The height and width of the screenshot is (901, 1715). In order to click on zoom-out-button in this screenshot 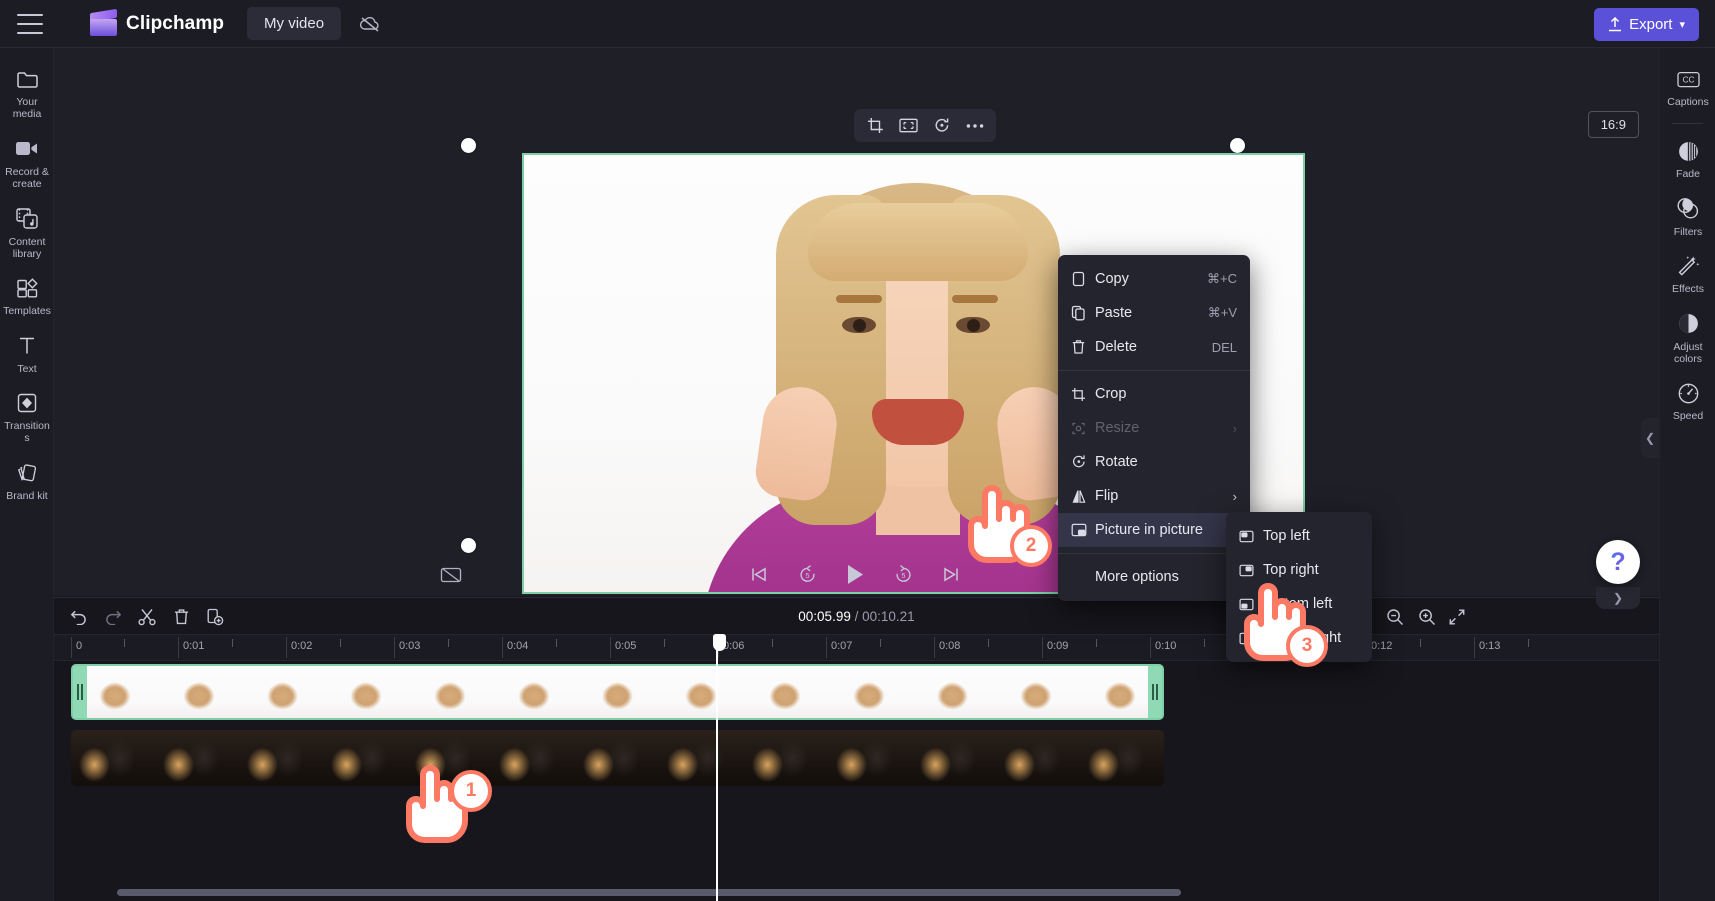, I will do `click(1395, 617)`.